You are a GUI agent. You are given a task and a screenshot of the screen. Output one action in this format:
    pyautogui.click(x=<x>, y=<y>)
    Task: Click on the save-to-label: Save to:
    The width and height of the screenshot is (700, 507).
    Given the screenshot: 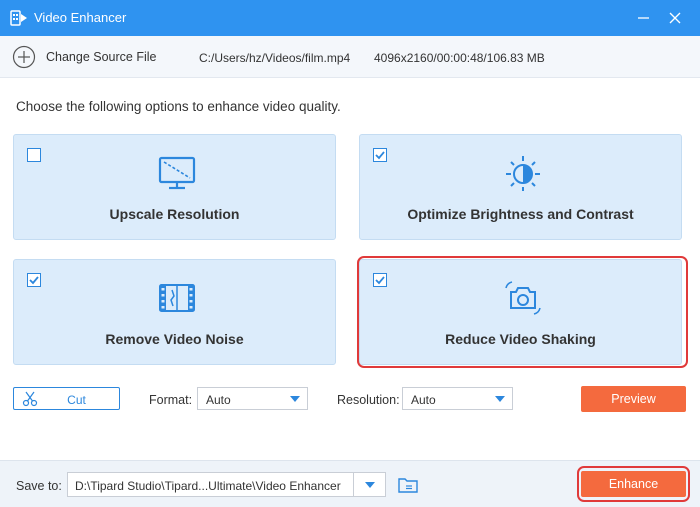 What is the action you would take?
    pyautogui.click(x=39, y=486)
    